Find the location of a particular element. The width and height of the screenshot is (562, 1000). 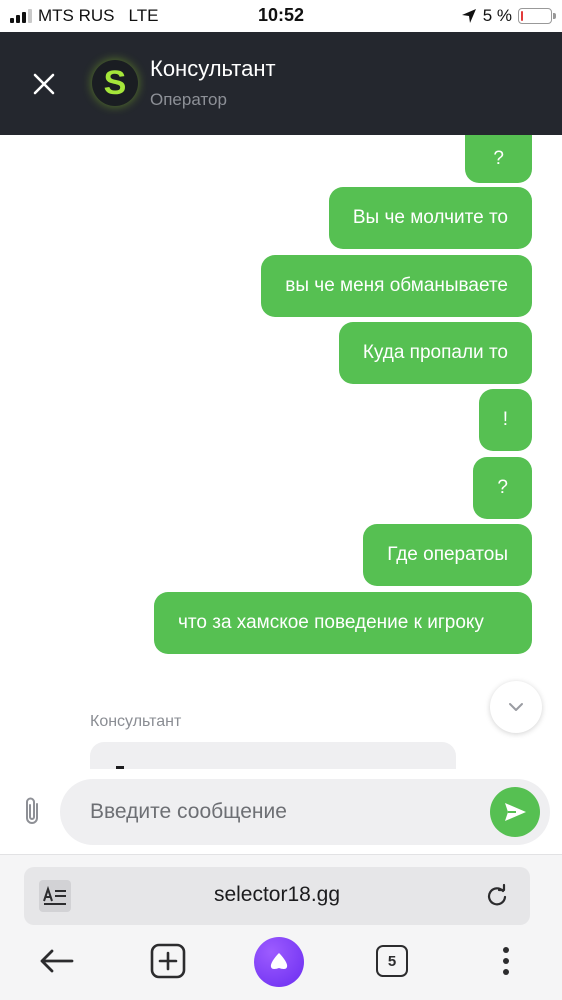

close-icon is located at coordinates (44, 84).